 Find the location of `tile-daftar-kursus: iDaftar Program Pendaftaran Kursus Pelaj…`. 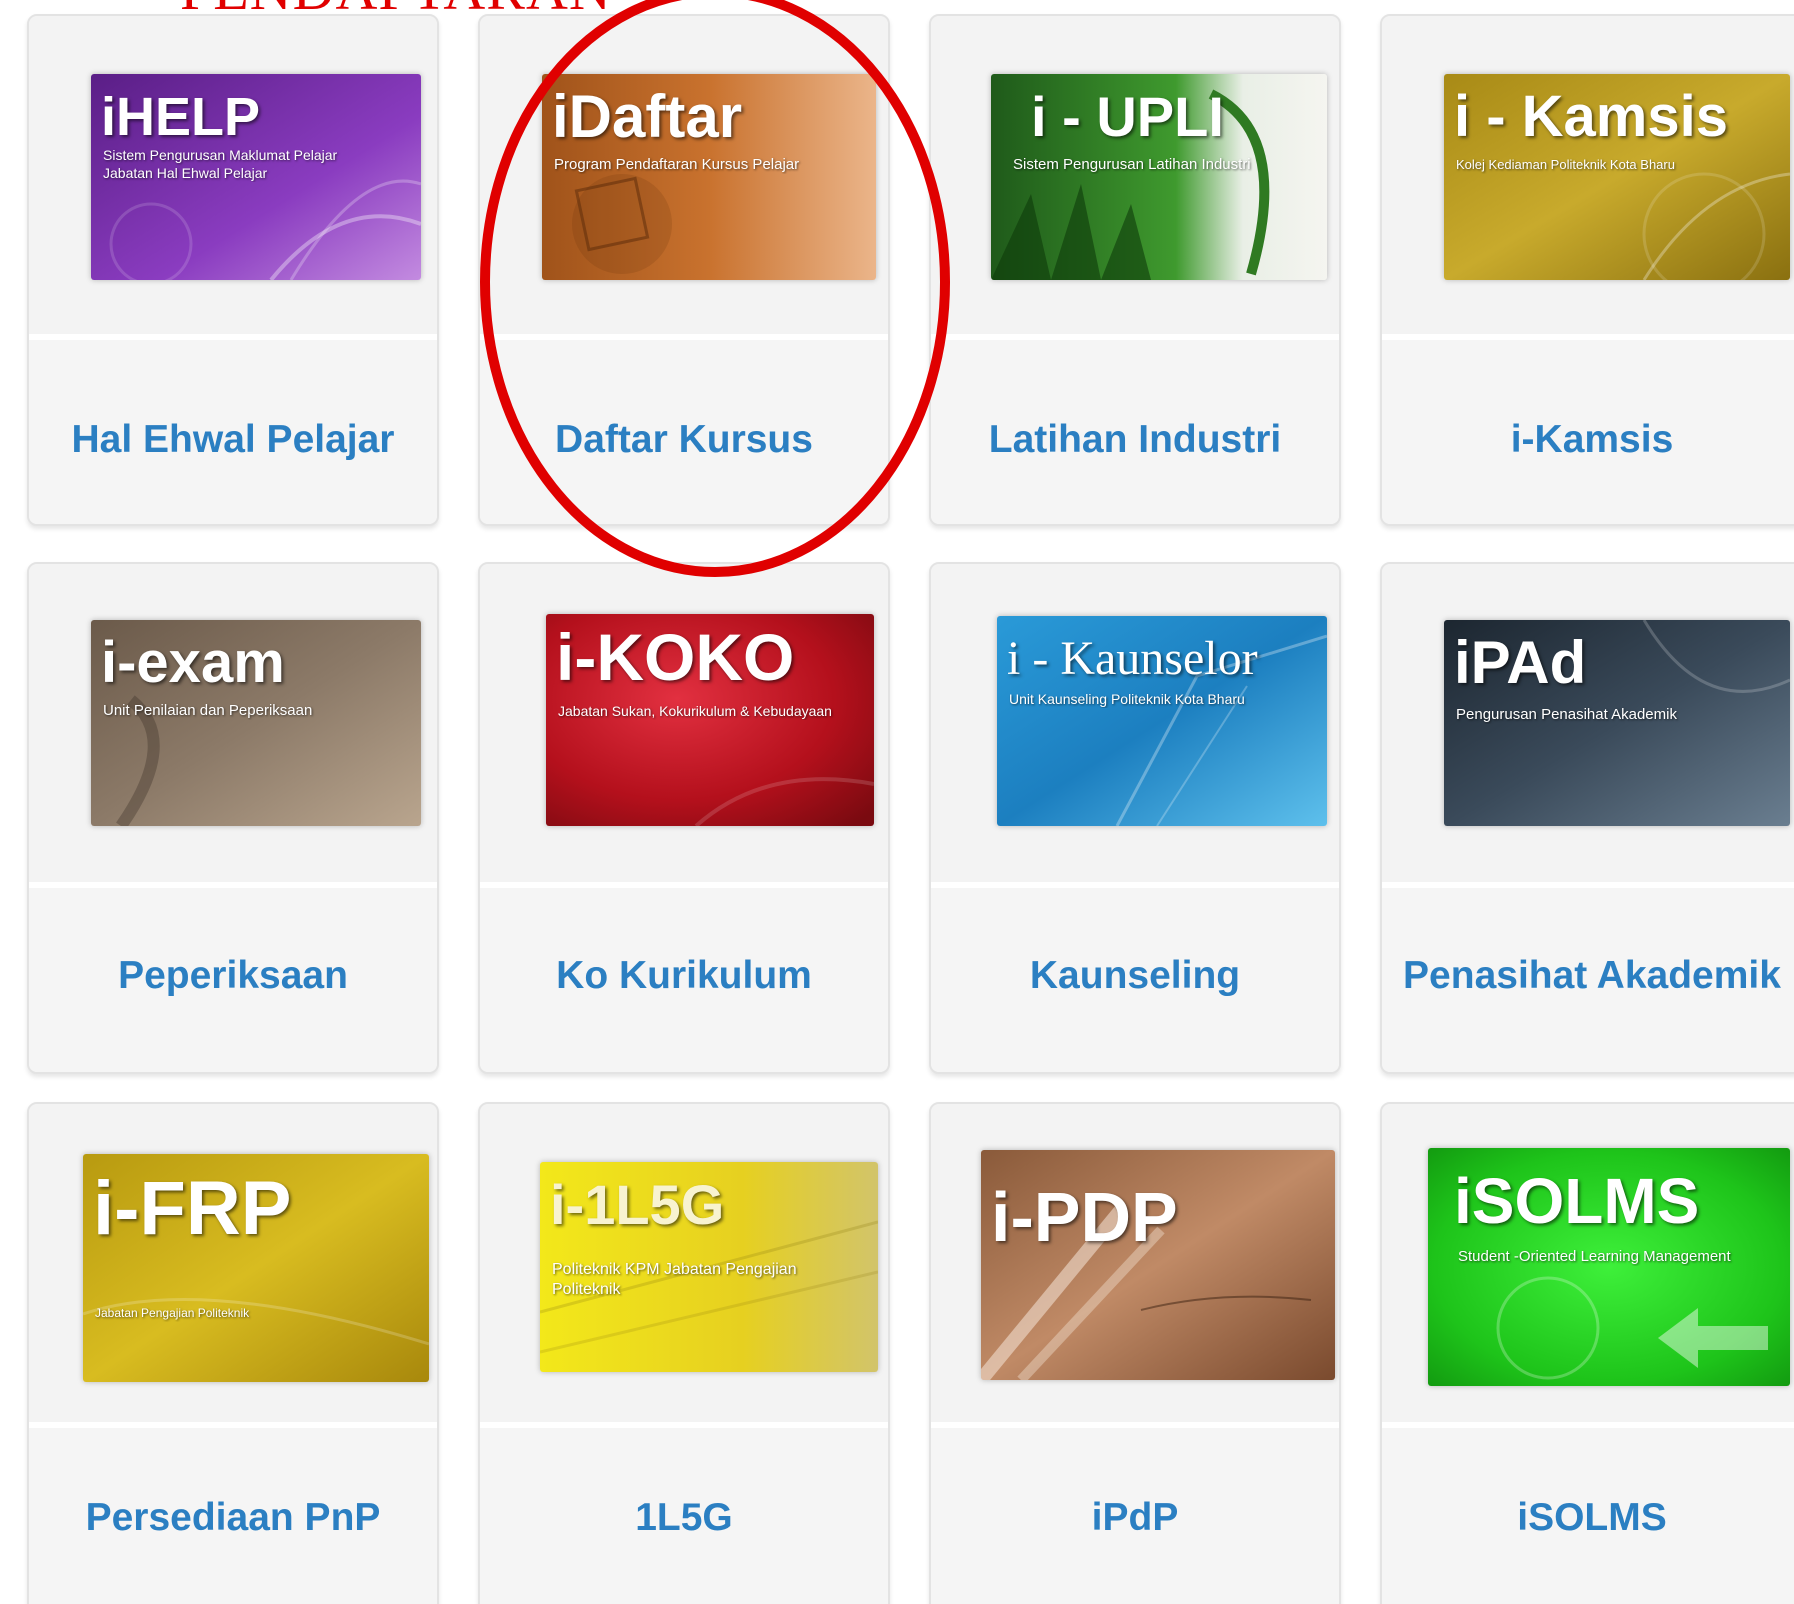

tile-daftar-kursus: iDaftar Program Pendaftaran Kursus Pelaj… is located at coordinates (684, 270).